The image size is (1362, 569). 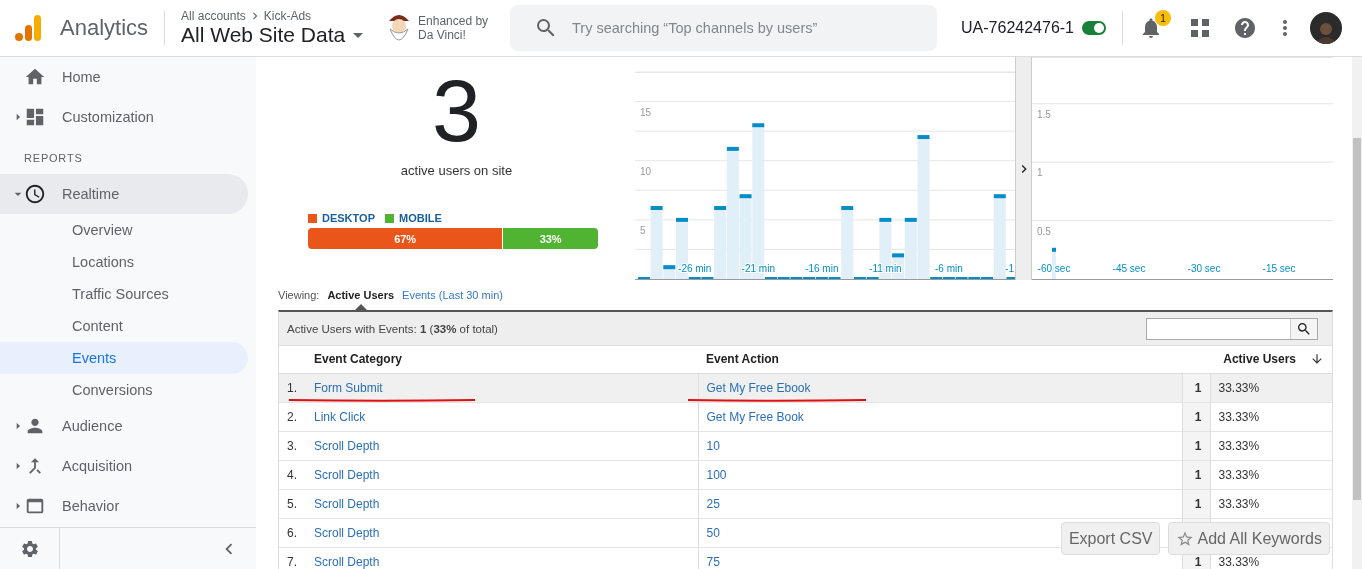 What do you see at coordinates (750, 28) in the screenshot?
I see `search-input: Try searching “Top channels by users”` at bounding box center [750, 28].